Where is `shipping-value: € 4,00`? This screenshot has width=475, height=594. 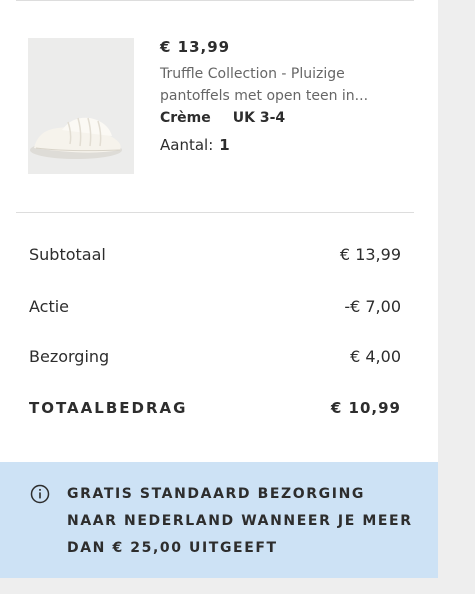
shipping-value: € 4,00 is located at coordinates (375, 356).